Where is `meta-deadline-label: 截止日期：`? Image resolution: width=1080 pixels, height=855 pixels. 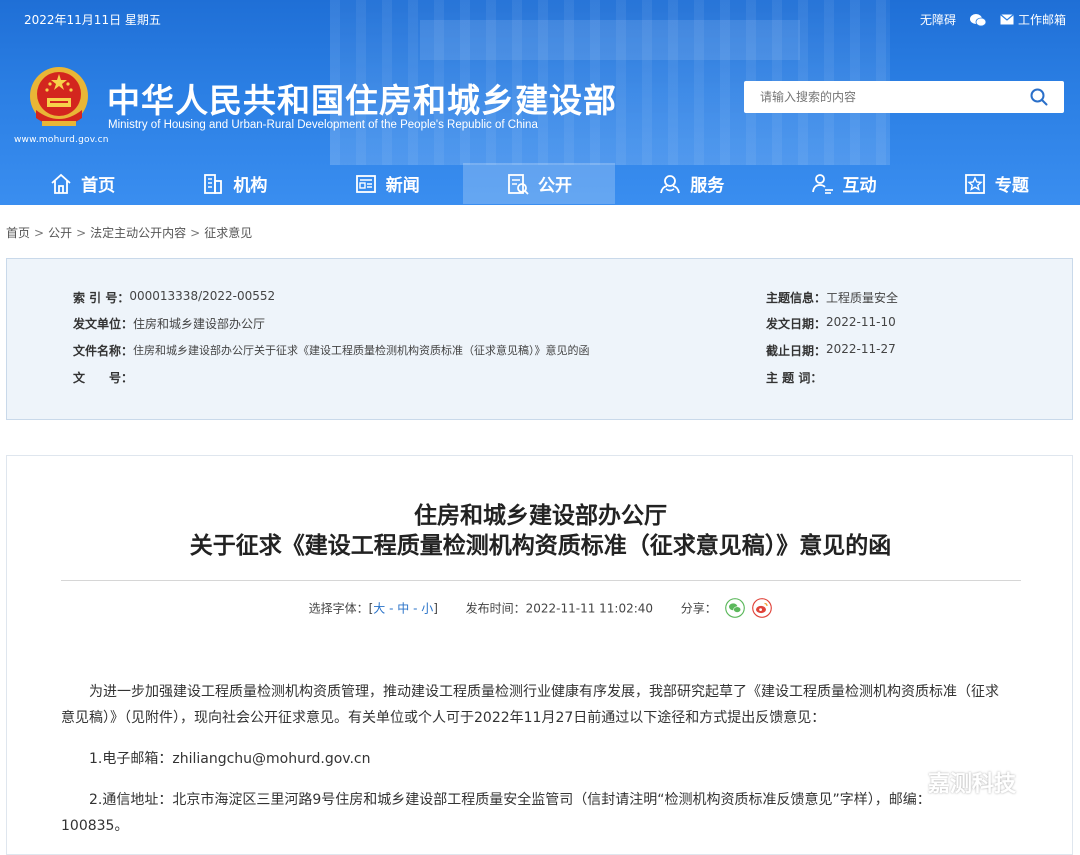 meta-deadline-label: 截止日期： is located at coordinates (796, 351).